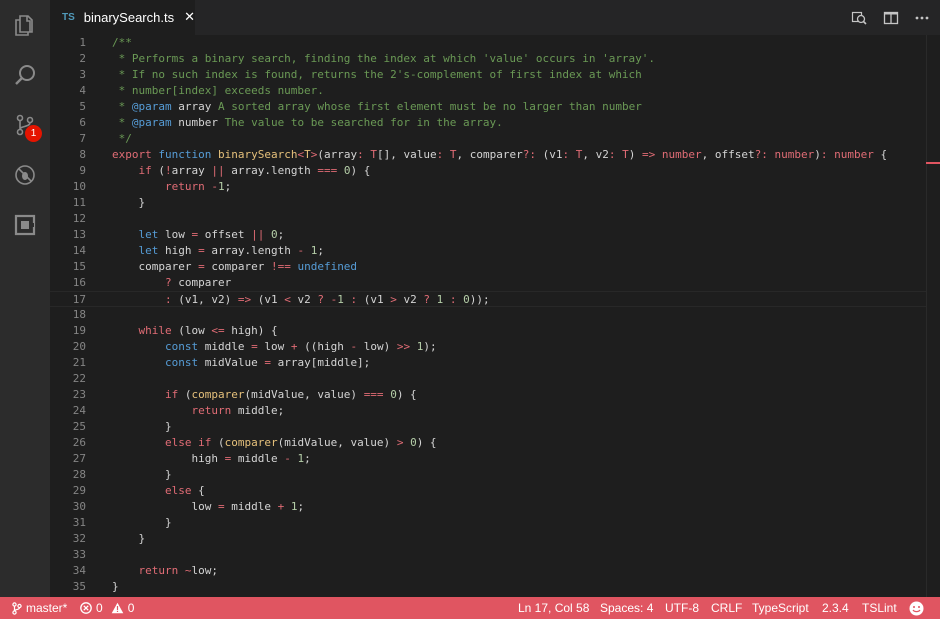  I want to click on code-token: number, so click(194, 122).